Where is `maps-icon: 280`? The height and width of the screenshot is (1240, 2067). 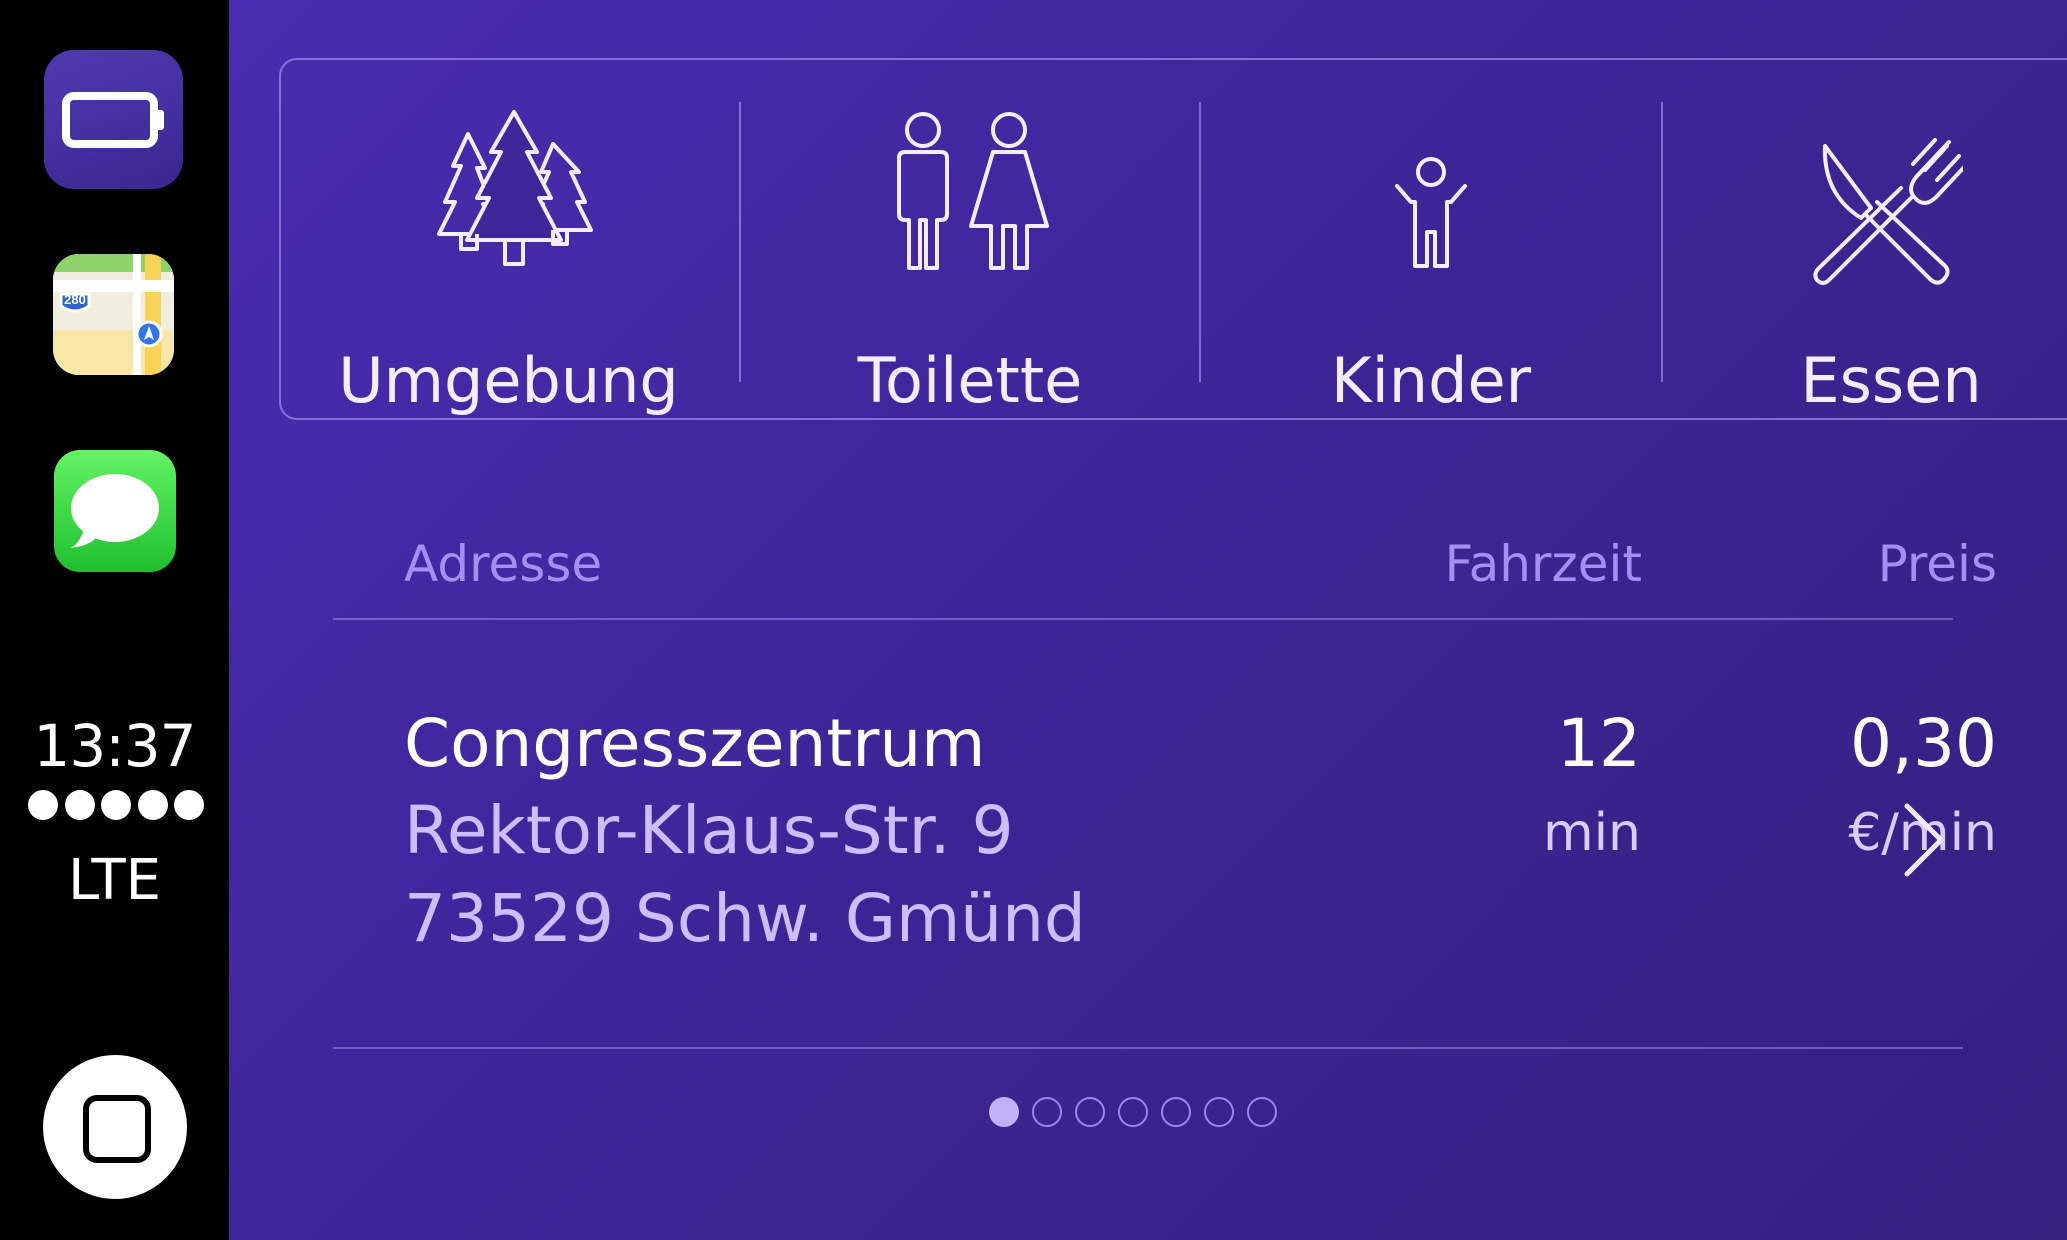 maps-icon: 280 is located at coordinates (113, 314).